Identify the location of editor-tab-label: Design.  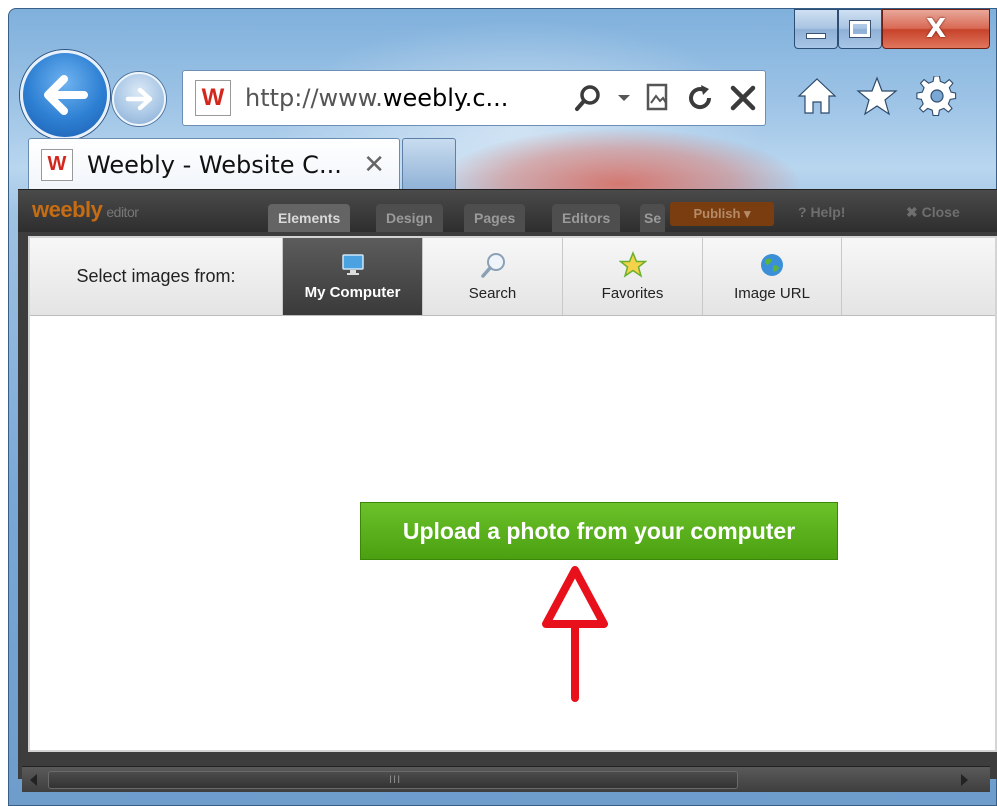
(409, 218).